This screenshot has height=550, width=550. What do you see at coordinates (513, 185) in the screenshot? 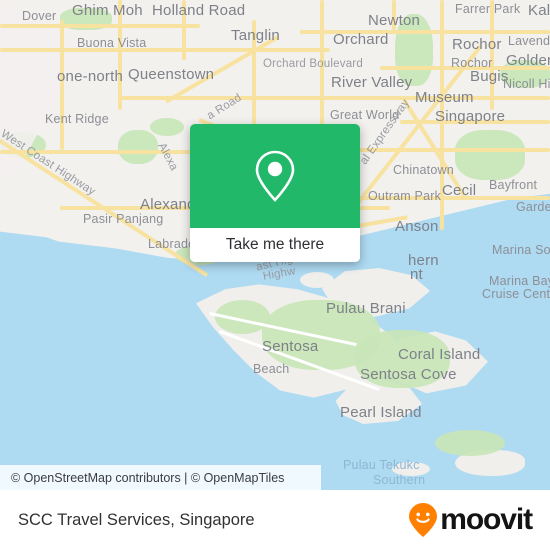
I see `map-label: Bayfront` at bounding box center [513, 185].